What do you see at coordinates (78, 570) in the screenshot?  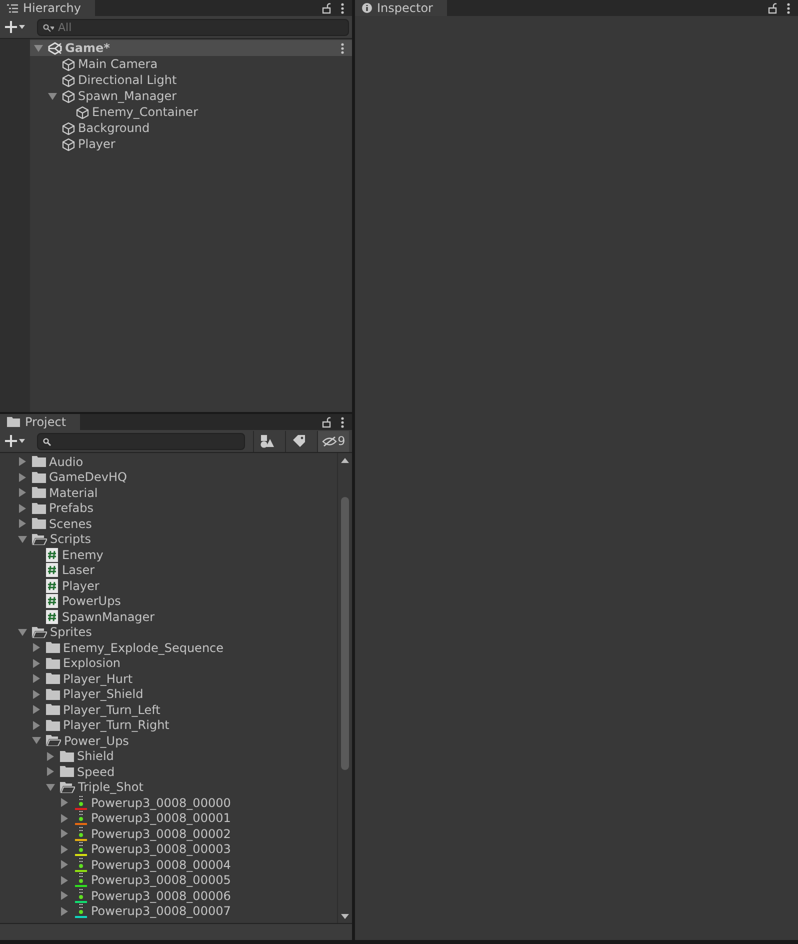 I see `tree-item: Laser` at bounding box center [78, 570].